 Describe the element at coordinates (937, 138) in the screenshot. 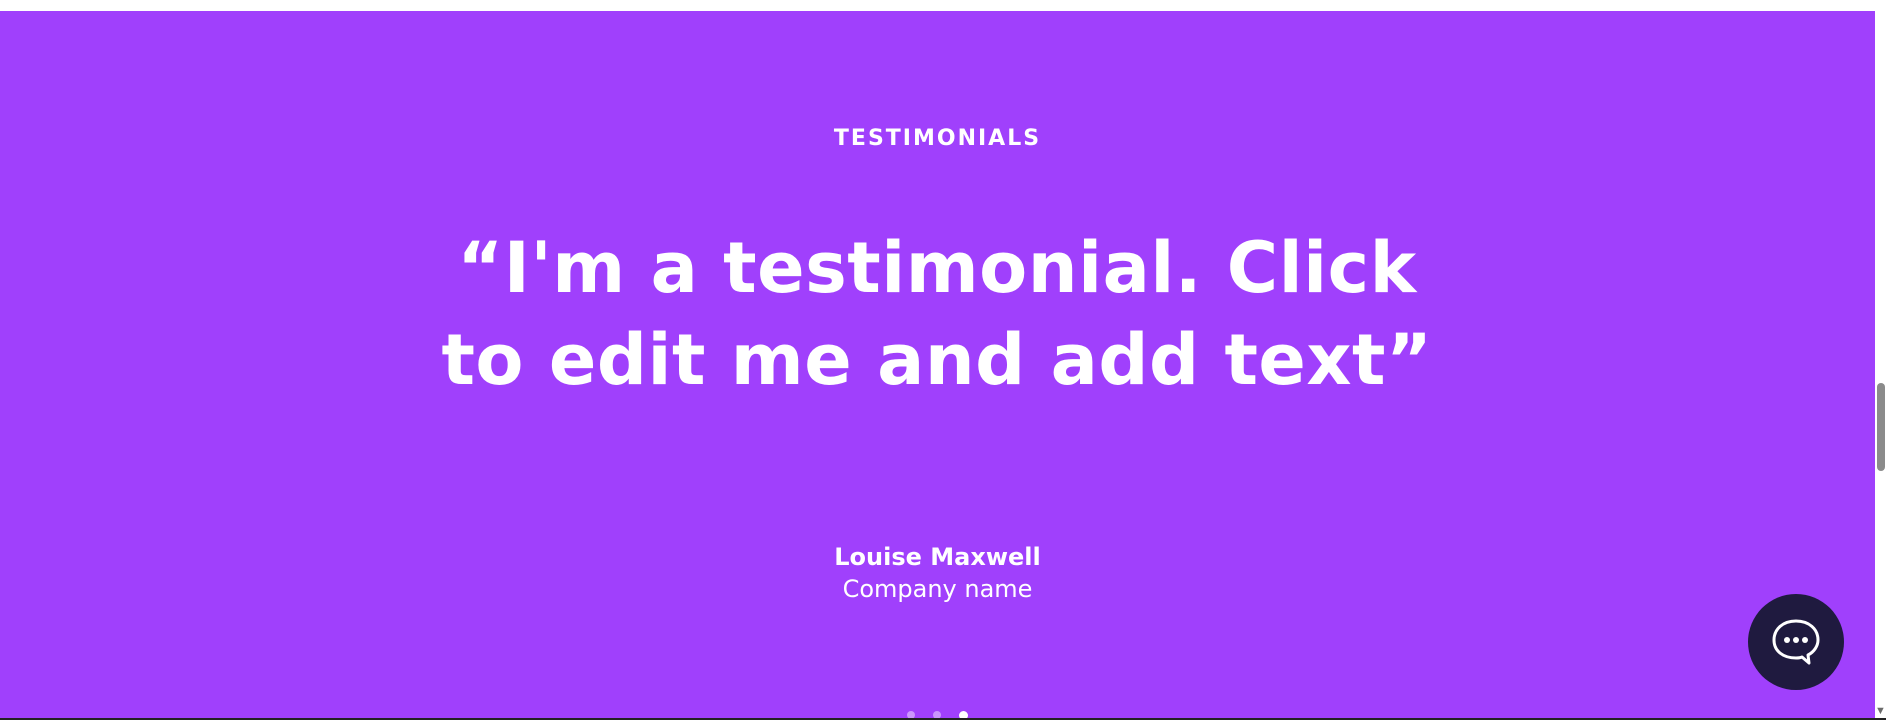

I see `section-eyebrow: TESTIMONIALS` at that location.